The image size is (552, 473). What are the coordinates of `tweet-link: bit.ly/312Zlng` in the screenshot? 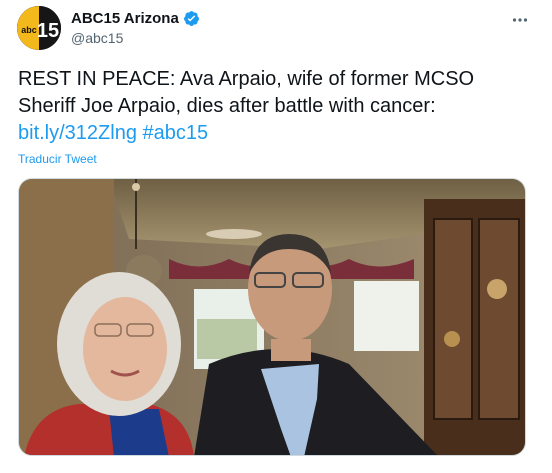 It's located at (77, 133).